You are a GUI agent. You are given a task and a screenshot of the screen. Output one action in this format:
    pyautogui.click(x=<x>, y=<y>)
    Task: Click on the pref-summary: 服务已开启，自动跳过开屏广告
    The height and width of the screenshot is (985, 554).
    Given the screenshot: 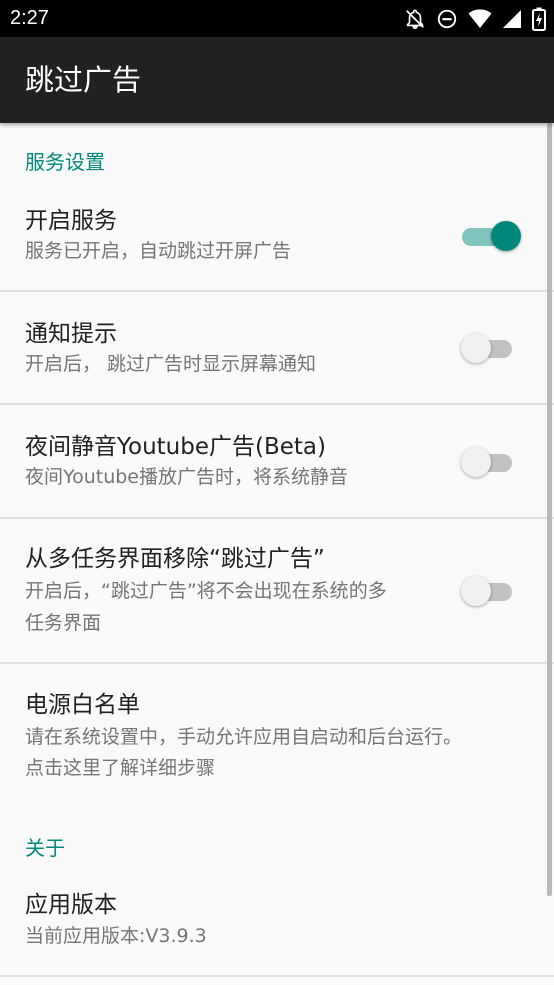 What is the action you would take?
    pyautogui.click(x=158, y=251)
    